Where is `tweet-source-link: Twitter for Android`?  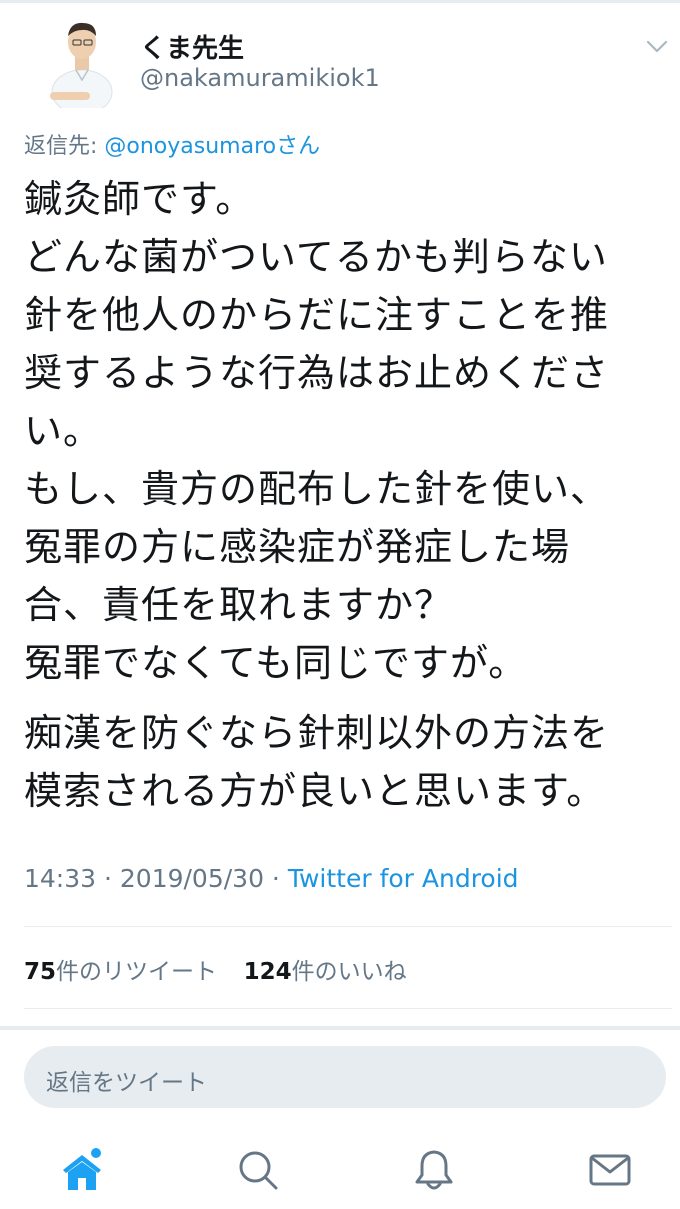
tweet-source-link: Twitter for Android is located at coordinates (403, 878).